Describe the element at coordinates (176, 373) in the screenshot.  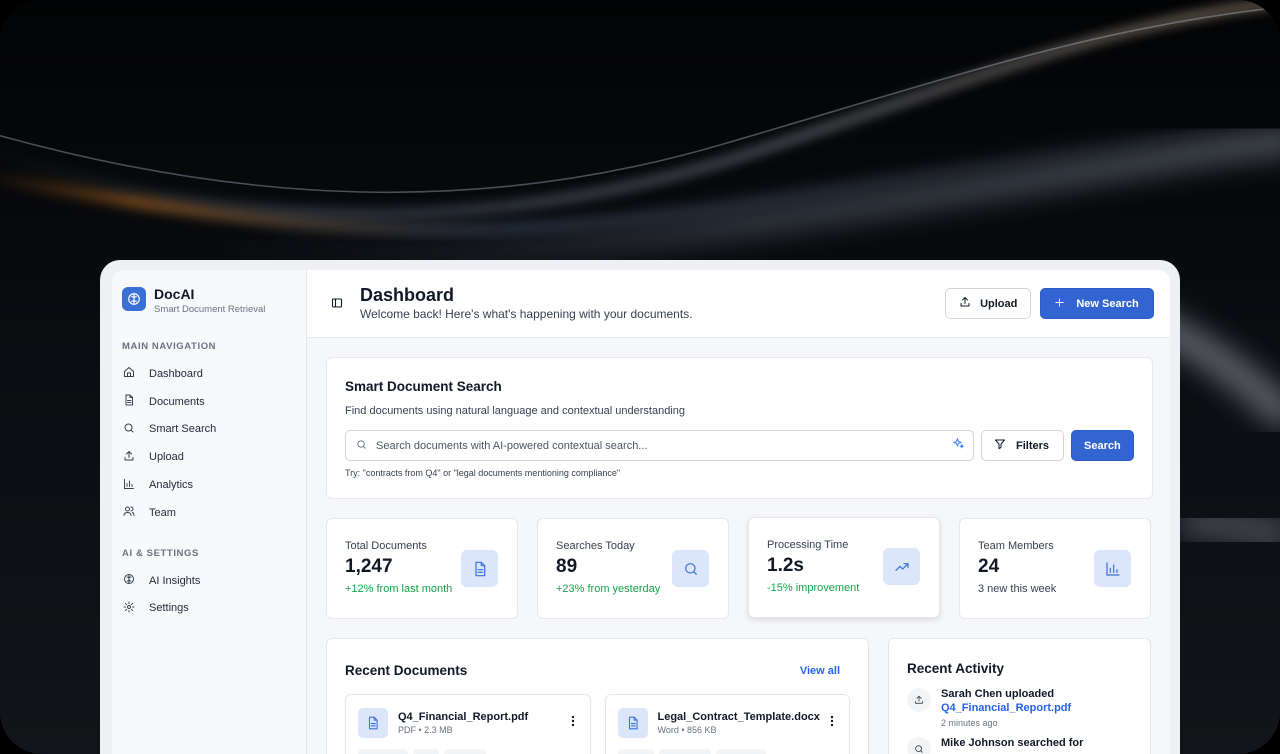
I see `sidebar-item-label: Dashboard` at that location.